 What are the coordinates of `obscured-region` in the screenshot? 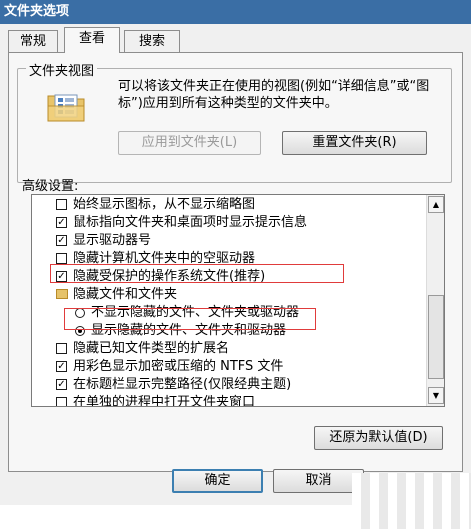 It's located at (411, 501).